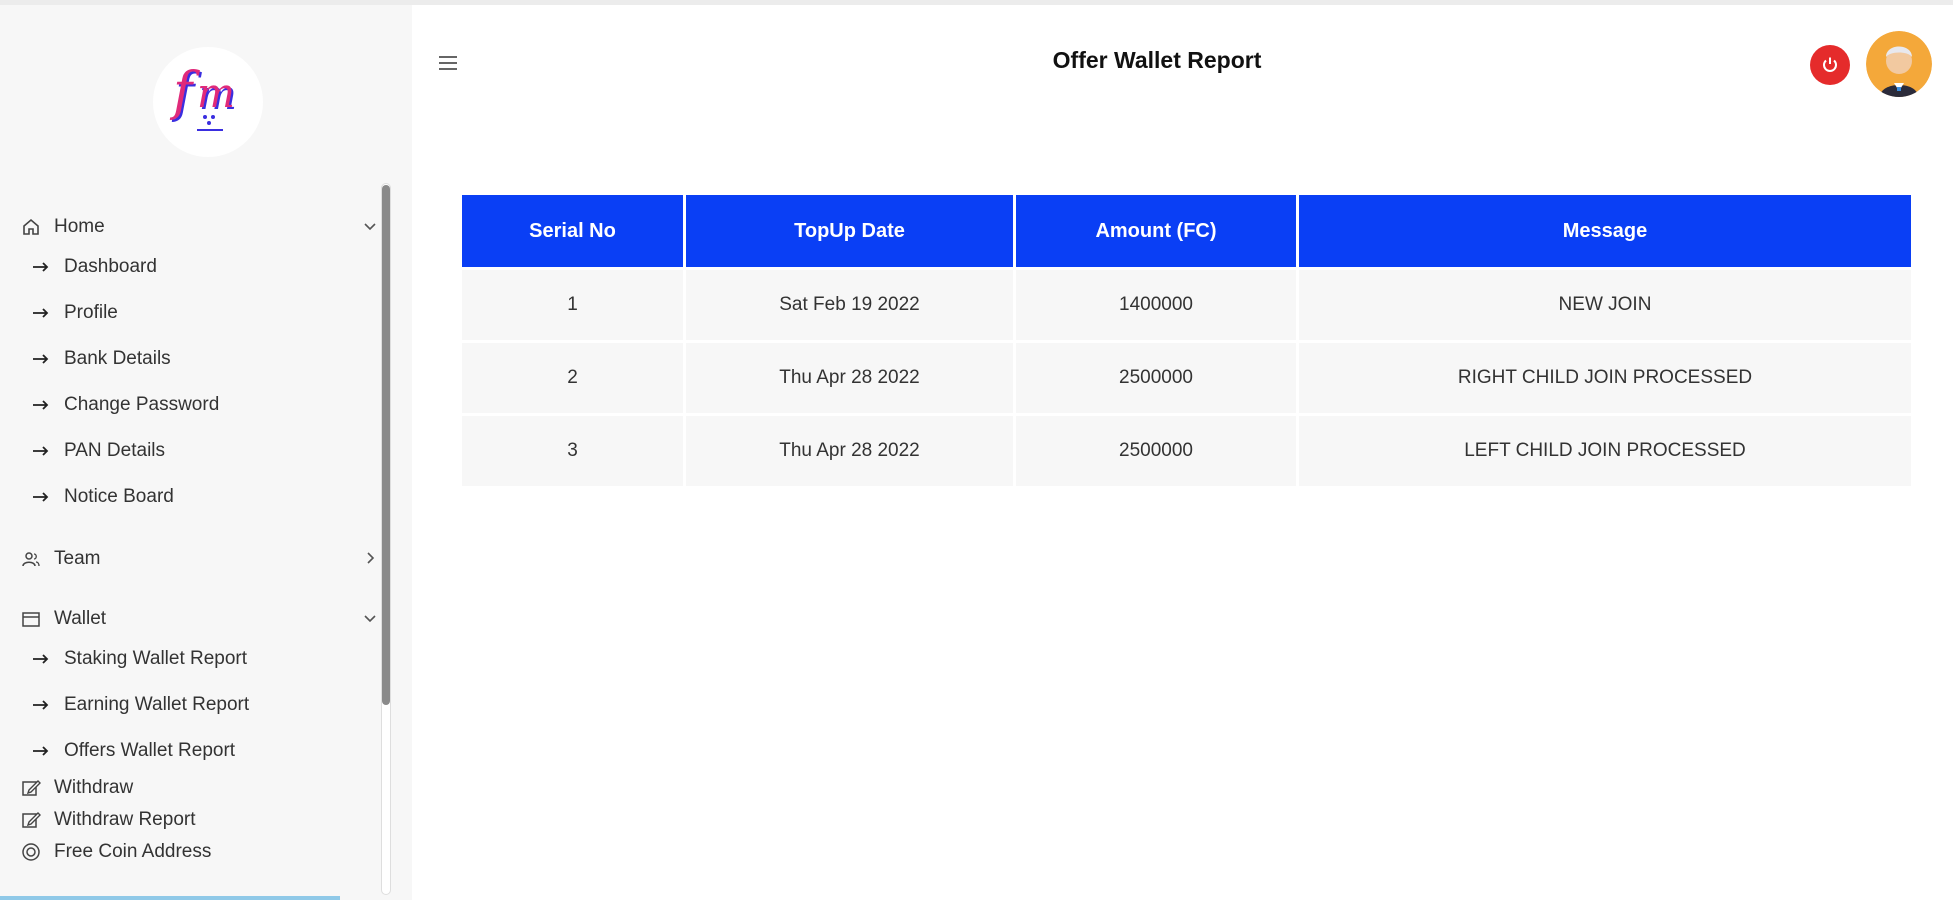 Image resolution: width=1953 pixels, height=900 pixels. What do you see at coordinates (1157, 60) in the screenshot?
I see `page-title: Offer Wallet Report` at bounding box center [1157, 60].